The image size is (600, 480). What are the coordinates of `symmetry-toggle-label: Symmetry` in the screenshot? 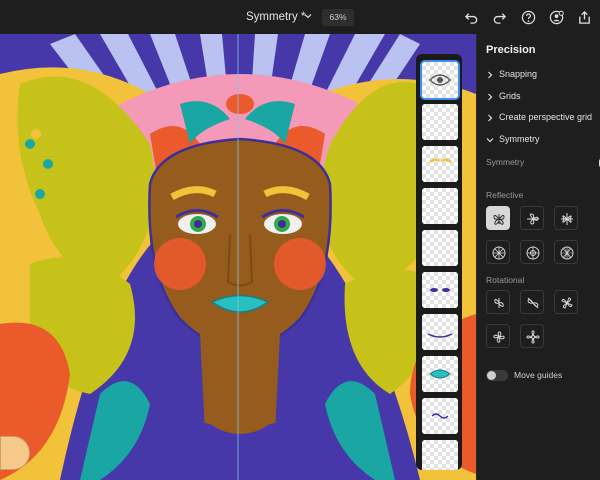 It's located at (505, 162).